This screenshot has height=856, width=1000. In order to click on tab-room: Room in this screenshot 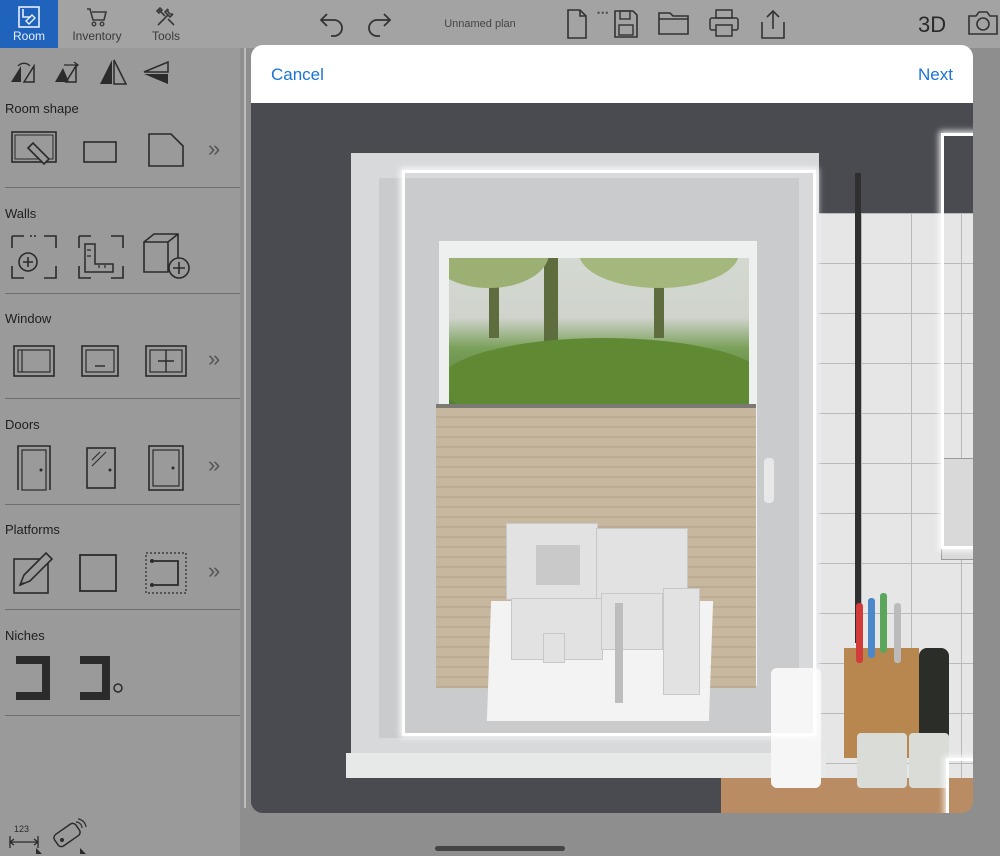, I will do `click(29, 24)`.